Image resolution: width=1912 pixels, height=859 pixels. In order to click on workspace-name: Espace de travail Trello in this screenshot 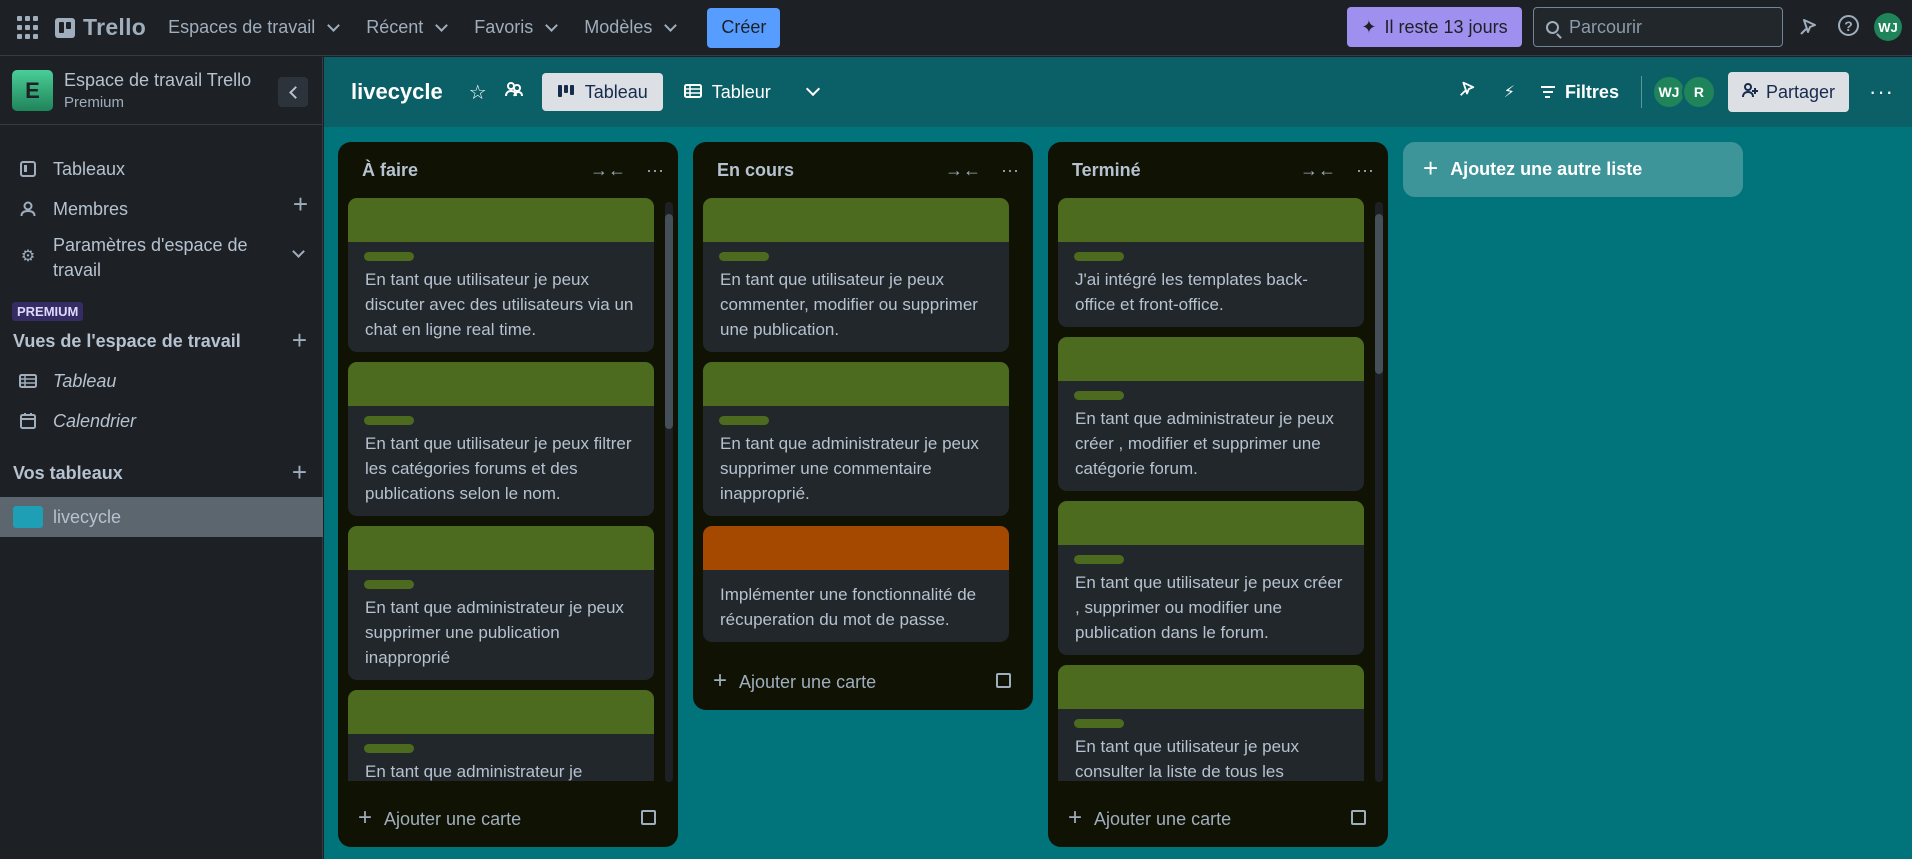, I will do `click(157, 80)`.